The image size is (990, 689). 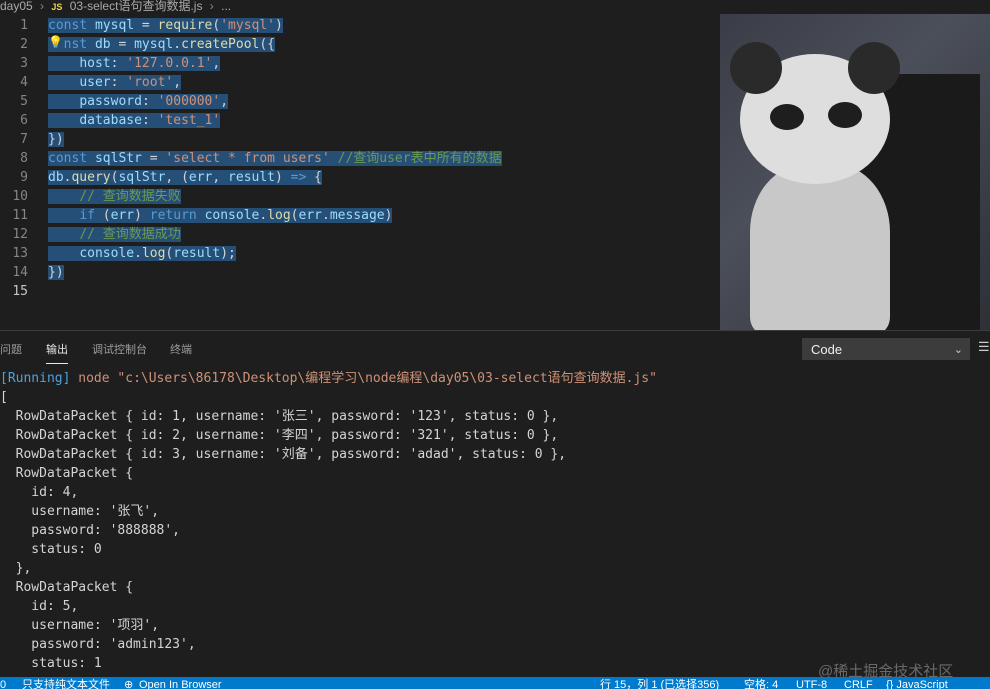 What do you see at coordinates (57, 353) in the screenshot?
I see `tab-output: 输出` at bounding box center [57, 353].